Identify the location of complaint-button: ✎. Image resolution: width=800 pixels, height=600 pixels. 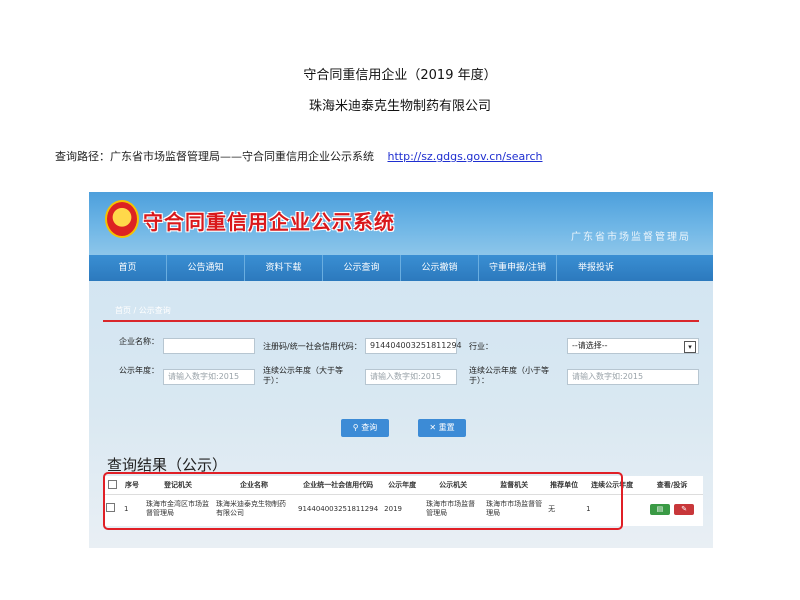
(684, 509).